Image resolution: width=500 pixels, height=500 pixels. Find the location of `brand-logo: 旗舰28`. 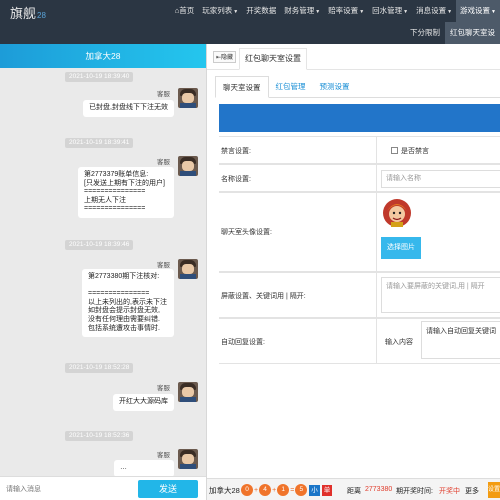

brand-logo: 旗舰28 is located at coordinates (28, 12).